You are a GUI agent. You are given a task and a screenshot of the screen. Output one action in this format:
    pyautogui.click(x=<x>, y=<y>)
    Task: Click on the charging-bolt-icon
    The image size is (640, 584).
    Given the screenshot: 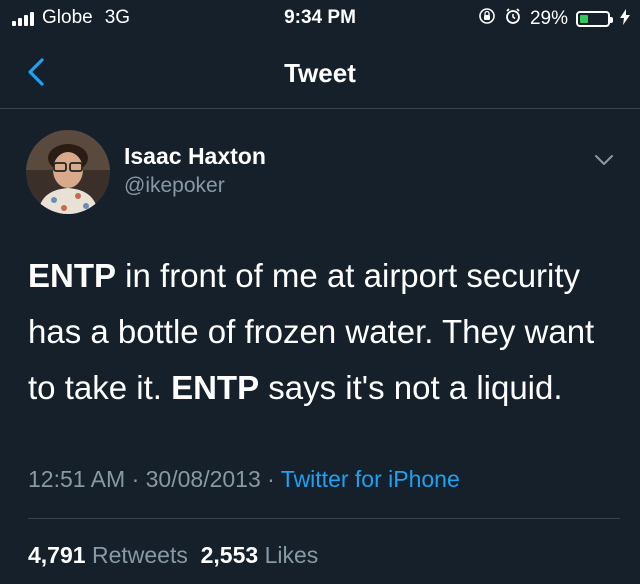 What is the action you would take?
    pyautogui.click(x=625, y=18)
    